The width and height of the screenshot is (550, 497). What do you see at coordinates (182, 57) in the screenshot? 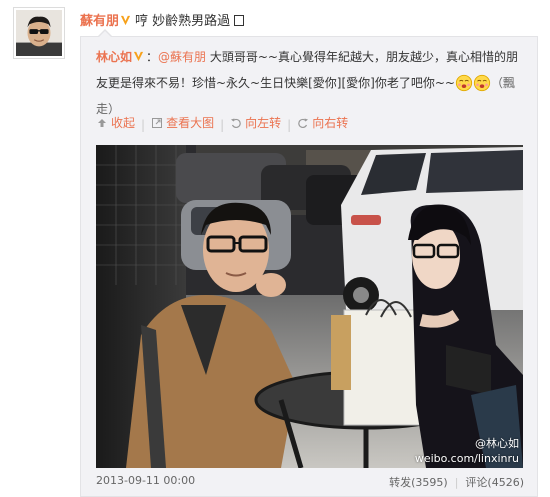
I see `mention-link: @蘇有朋` at bounding box center [182, 57].